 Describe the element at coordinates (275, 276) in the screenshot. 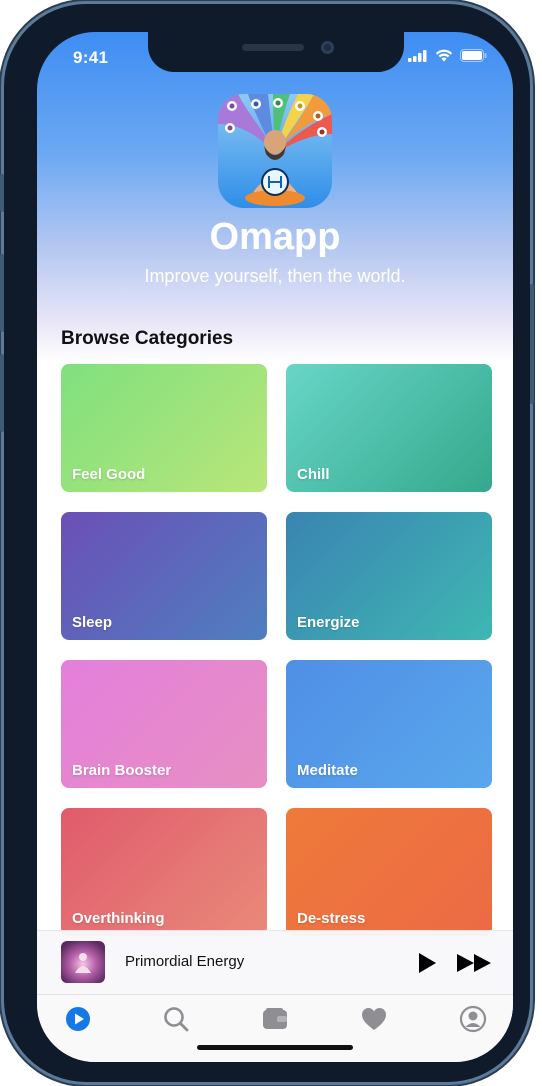

I see `app-tagline: Improve yourself, then the world.` at that location.